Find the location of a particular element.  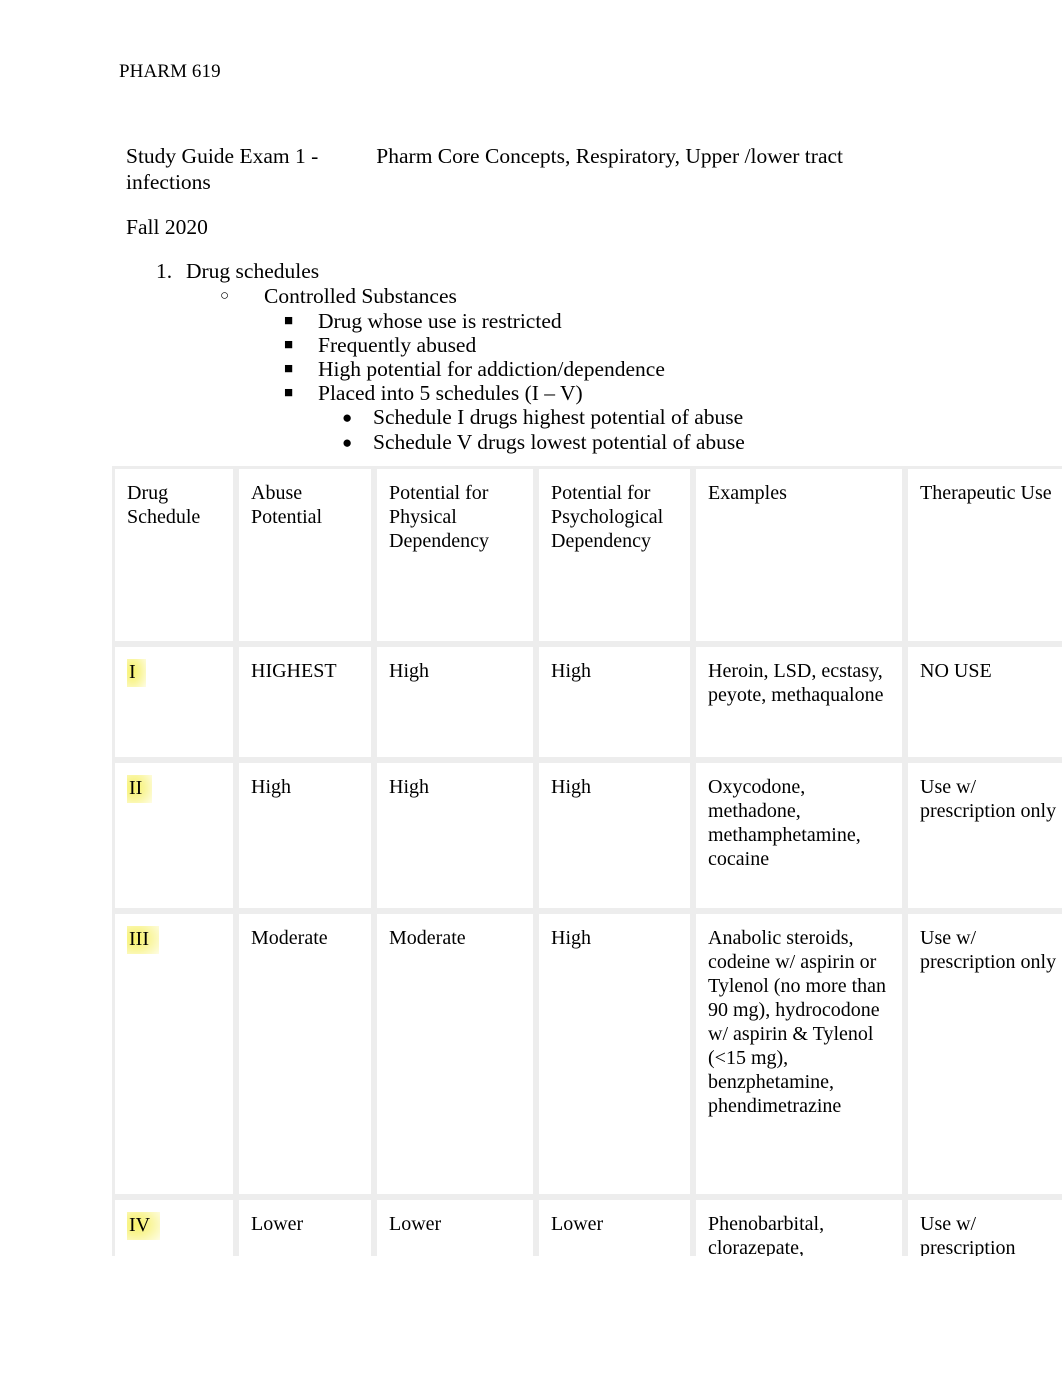

cell-abuse-potential: HIGHEST is located at coordinates (305, 702).